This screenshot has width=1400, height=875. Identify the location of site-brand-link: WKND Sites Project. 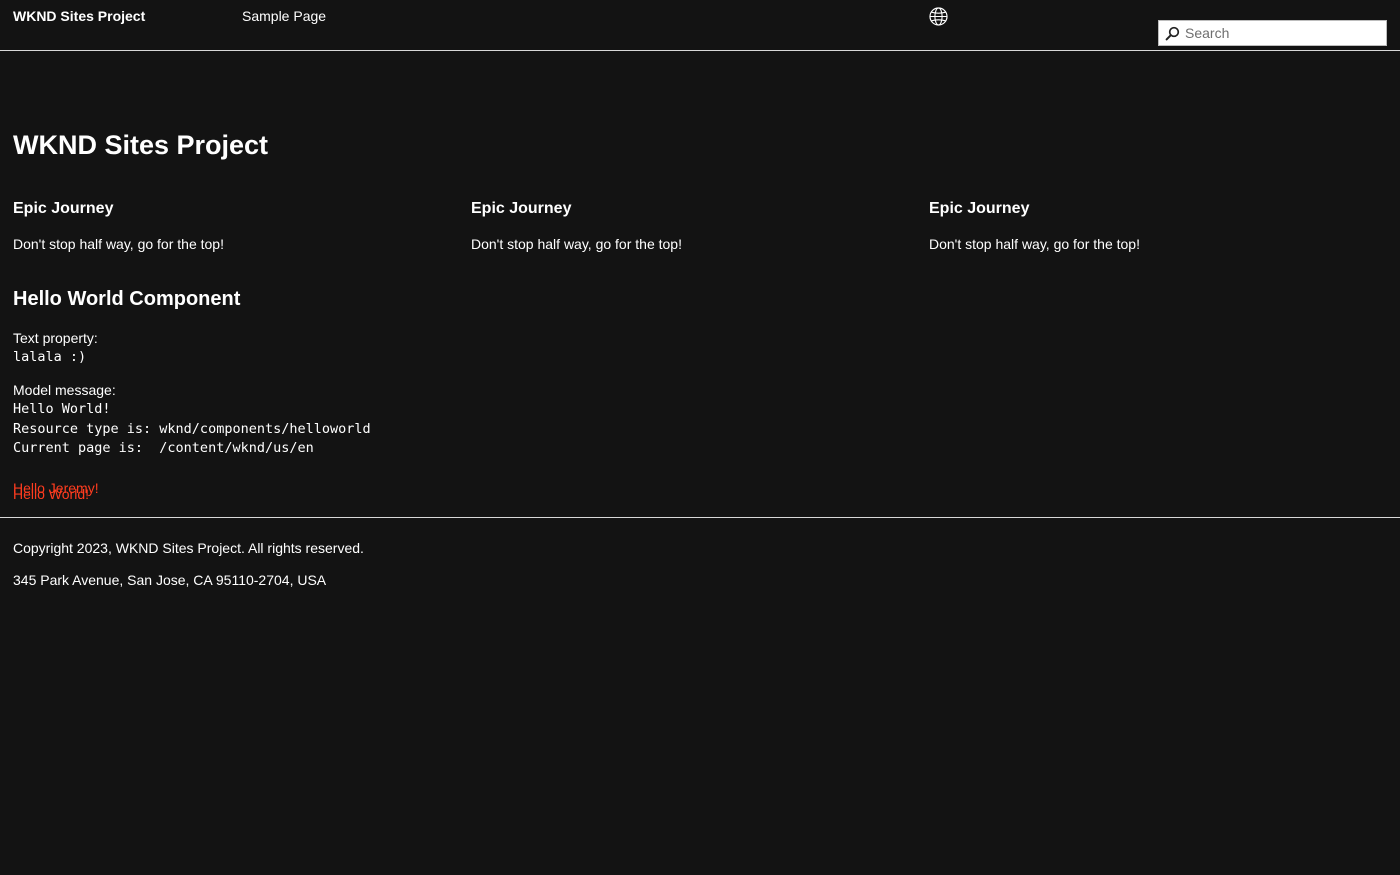
(79, 16).